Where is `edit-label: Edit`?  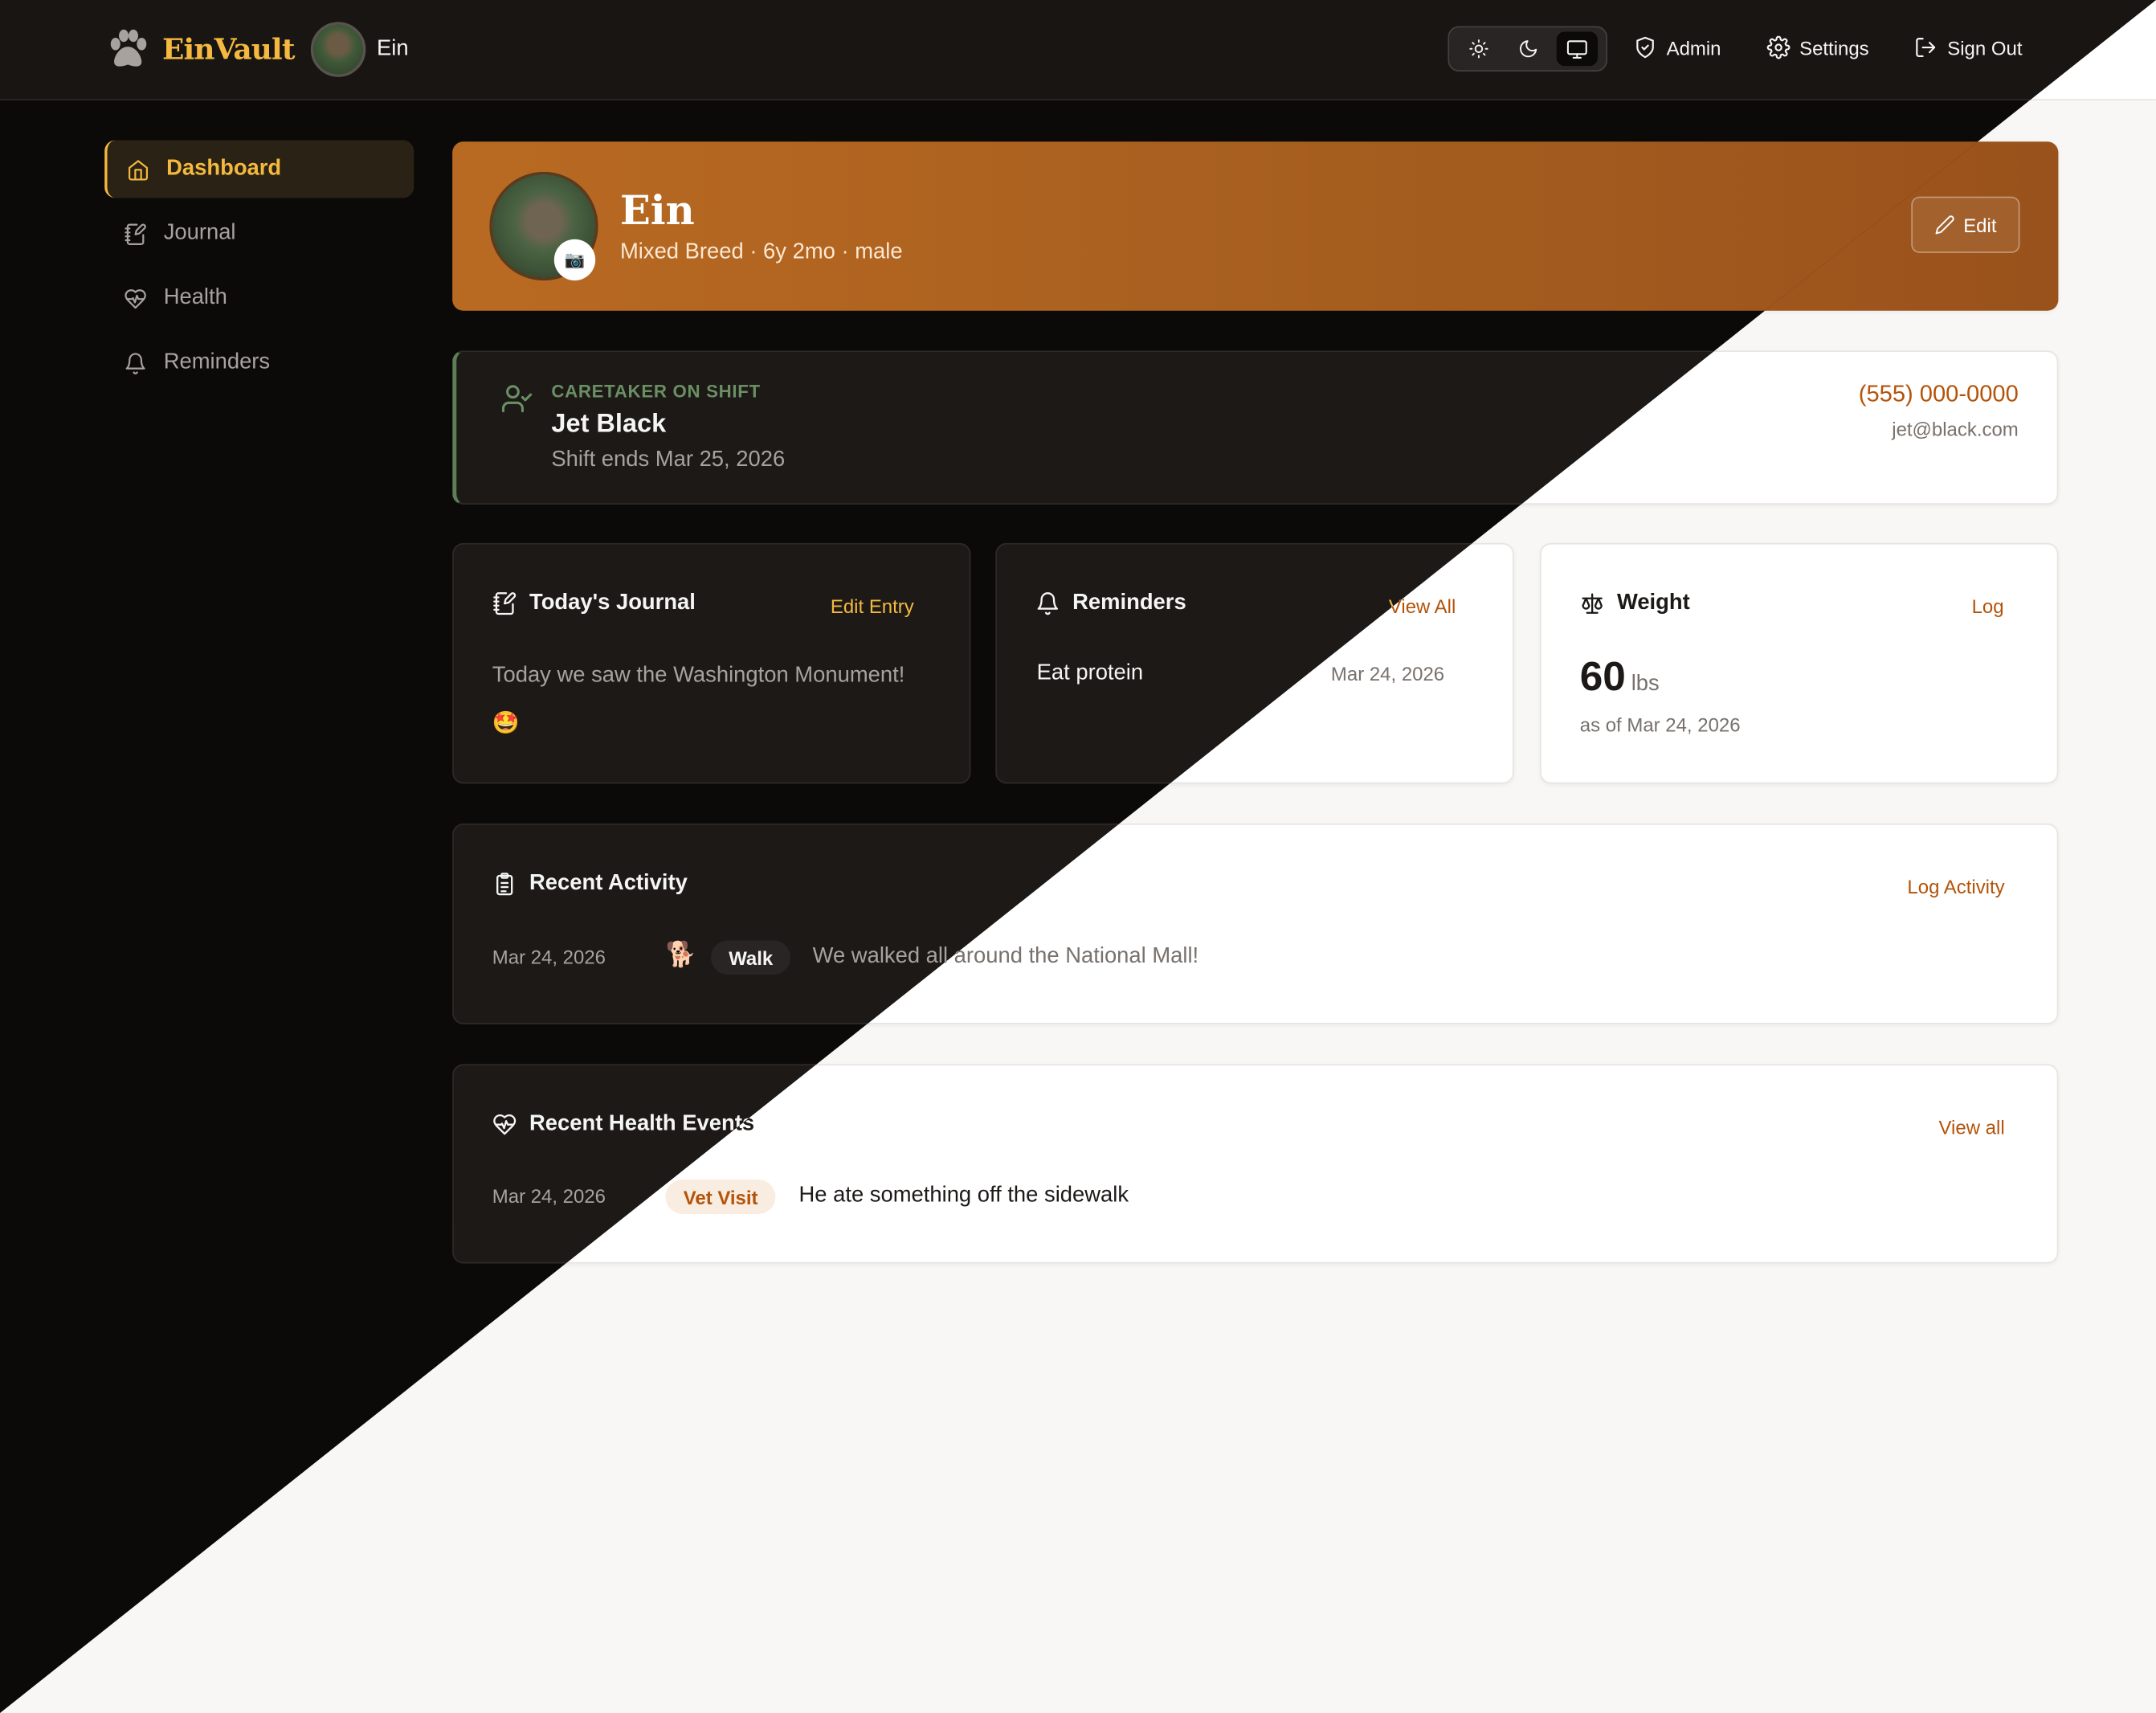
edit-label: Edit is located at coordinates (1980, 225).